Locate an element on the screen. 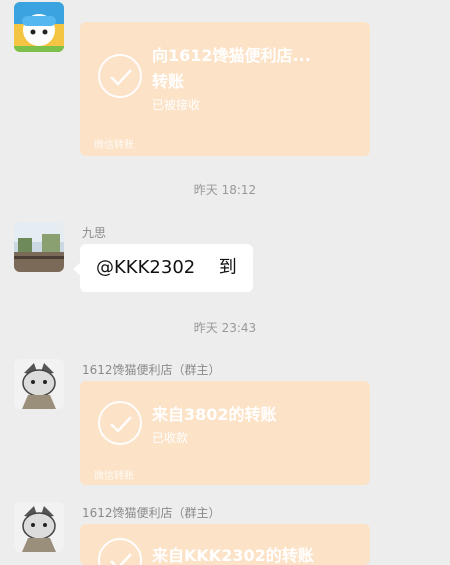  message-text: 到 is located at coordinates (227, 267).